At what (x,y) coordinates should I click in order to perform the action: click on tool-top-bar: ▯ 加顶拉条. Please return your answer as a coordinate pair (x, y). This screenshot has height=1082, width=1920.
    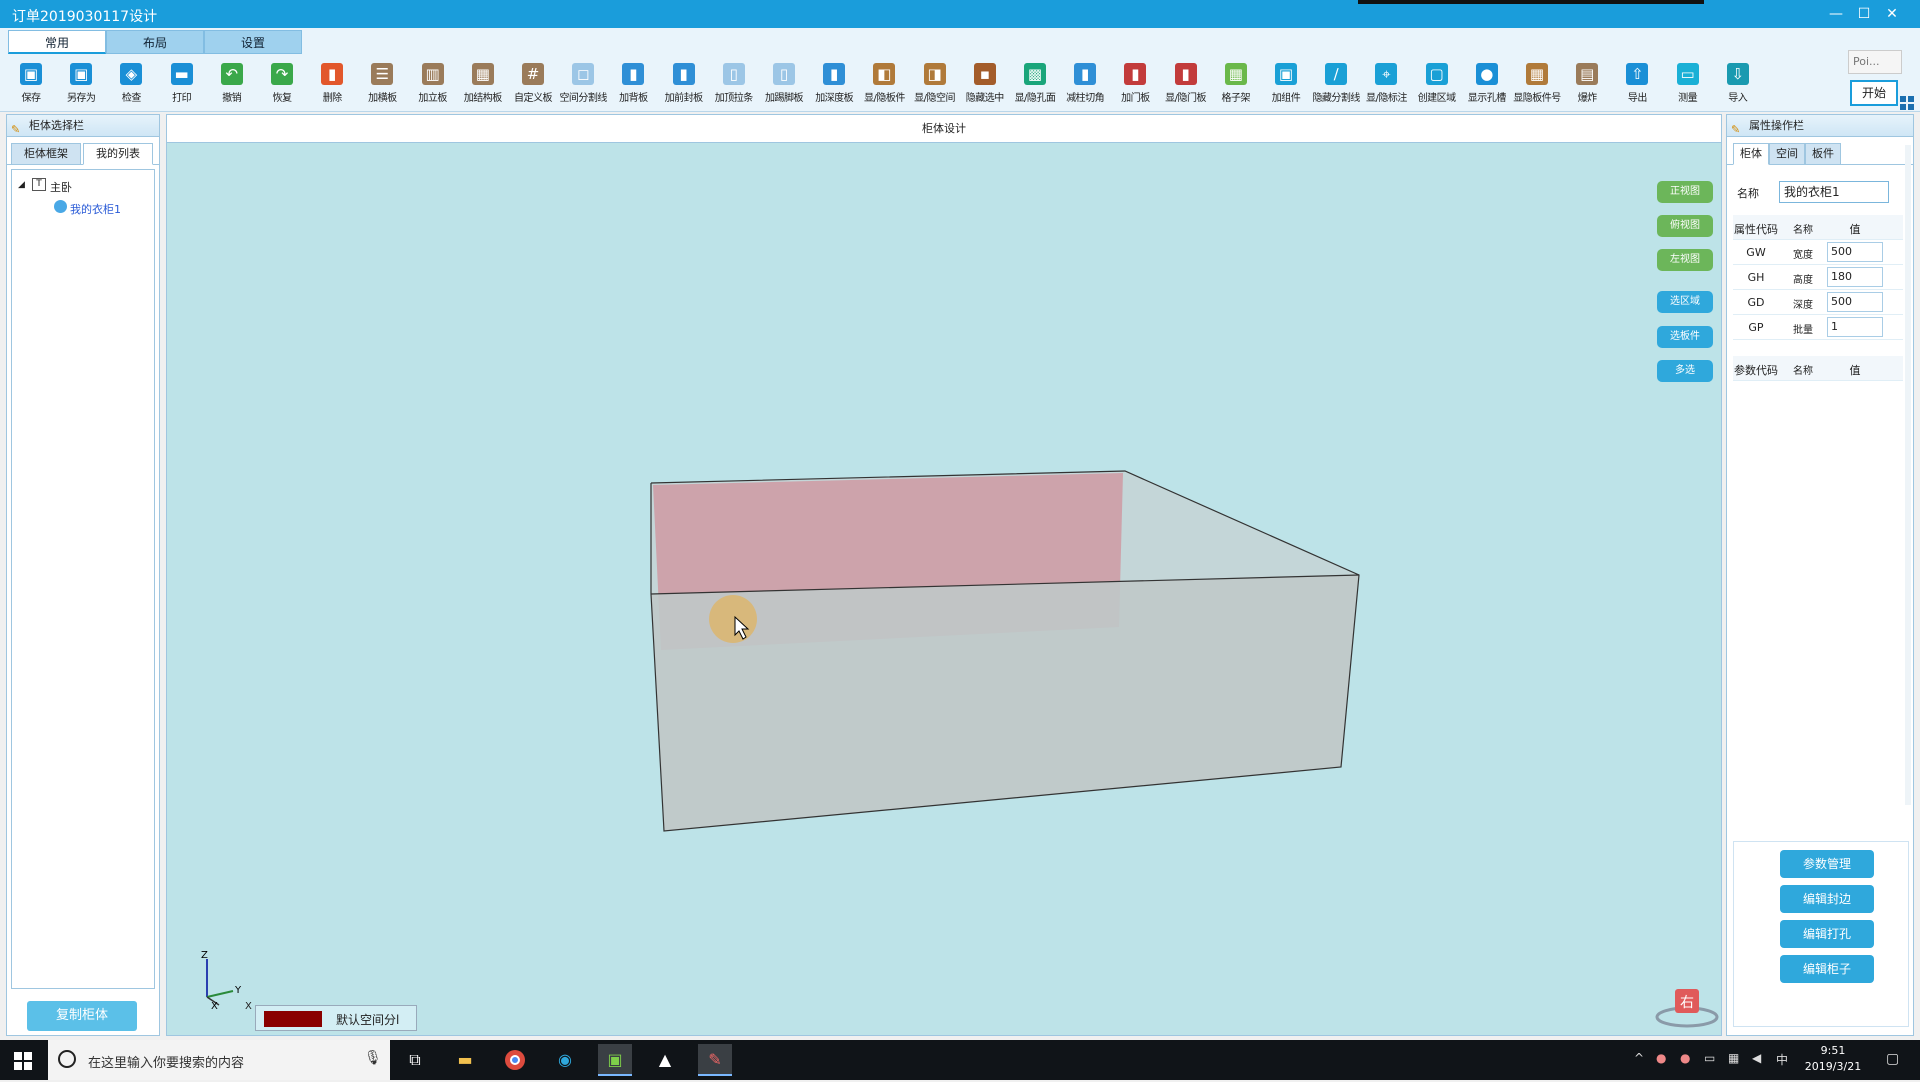
    Looking at the image, I should click on (734, 86).